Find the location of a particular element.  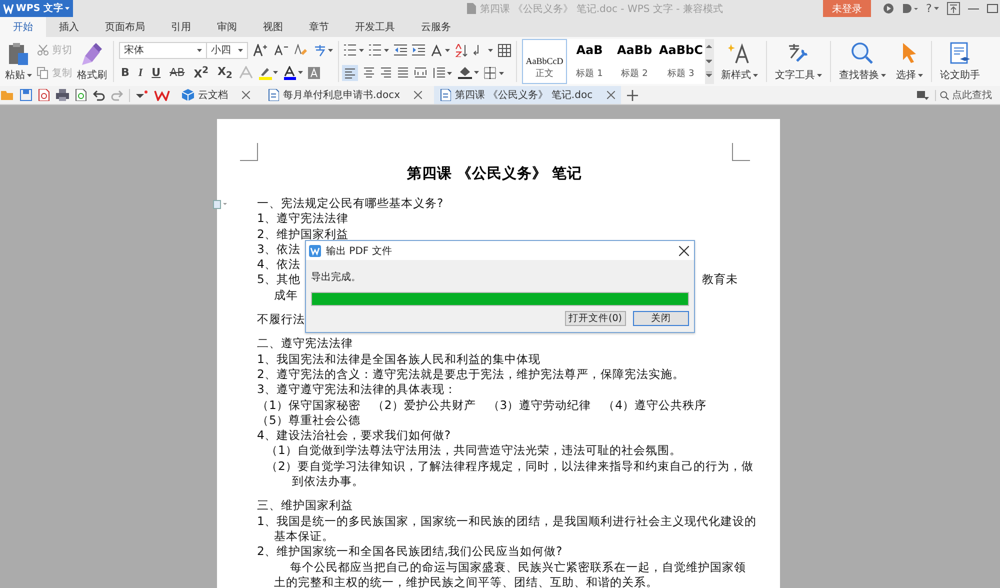

font-size-field: 小四 is located at coordinates (227, 50).